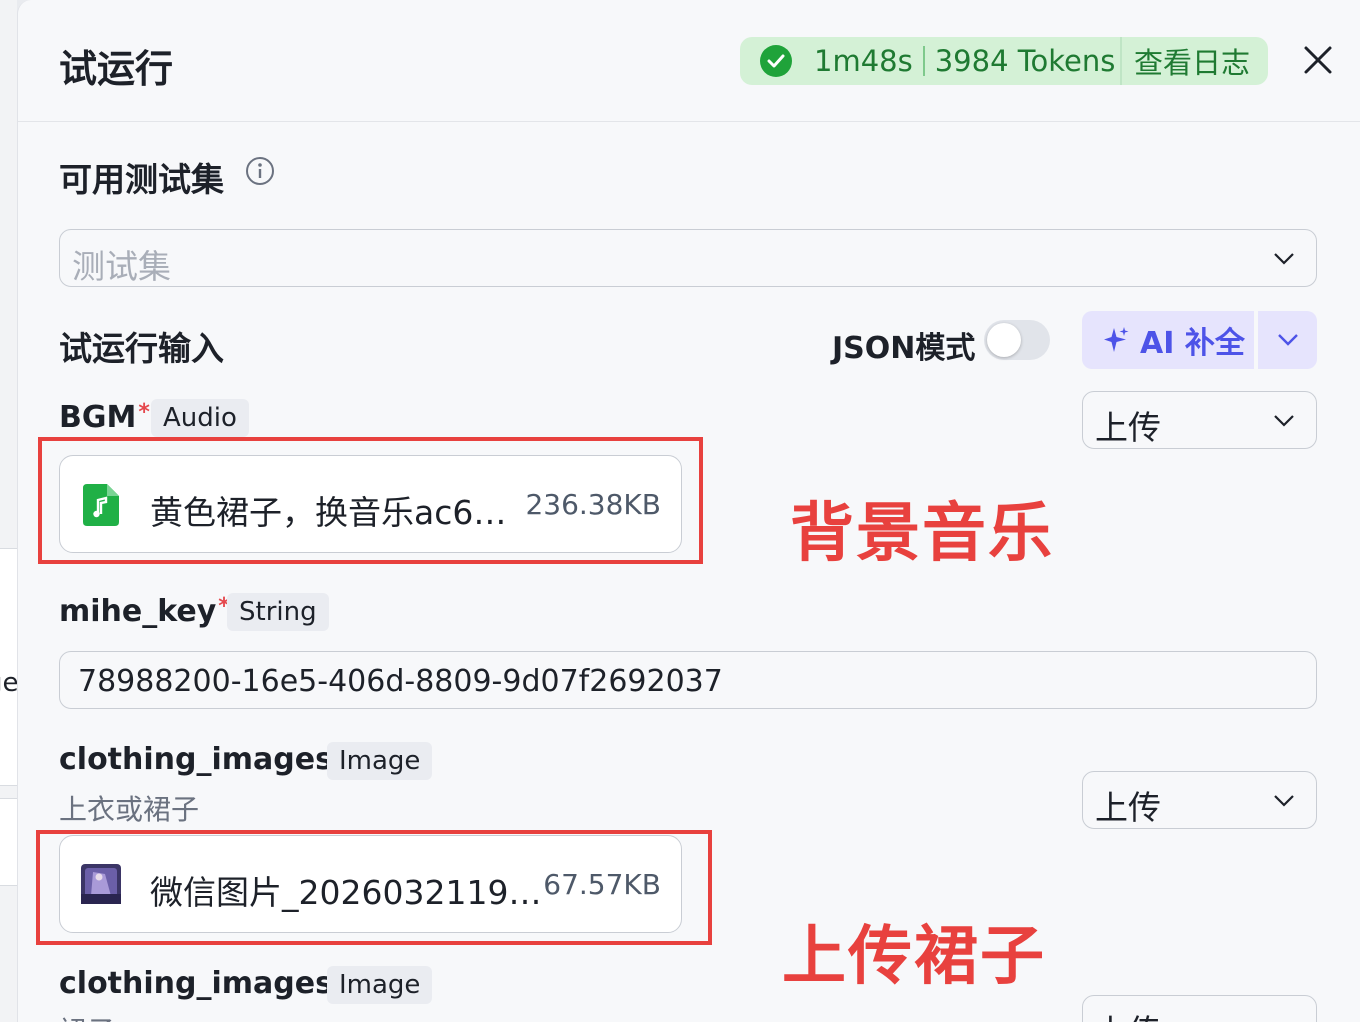 Image resolution: width=1360 pixels, height=1022 pixels. What do you see at coordinates (904, 348) in the screenshot?
I see `json-mode-label: JSON模式` at bounding box center [904, 348].